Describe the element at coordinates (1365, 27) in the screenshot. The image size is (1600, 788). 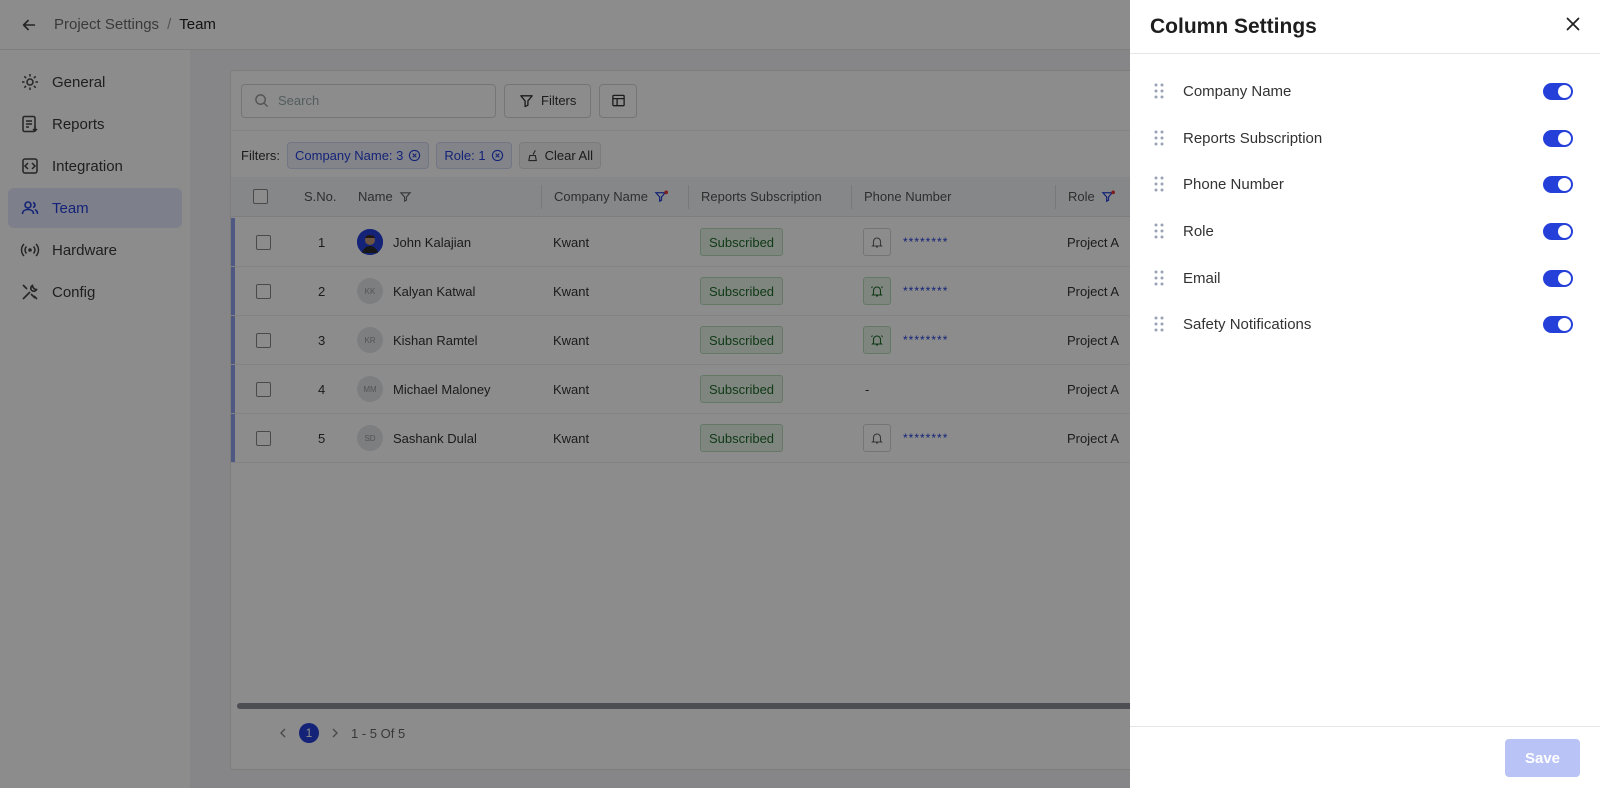
I see `drawer-header: Column Settings` at that location.